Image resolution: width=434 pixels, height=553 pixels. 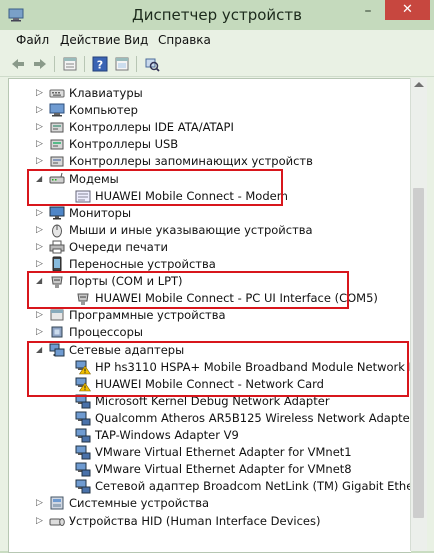 What do you see at coordinates (368, 12) in the screenshot?
I see `minimize-button: –` at bounding box center [368, 12].